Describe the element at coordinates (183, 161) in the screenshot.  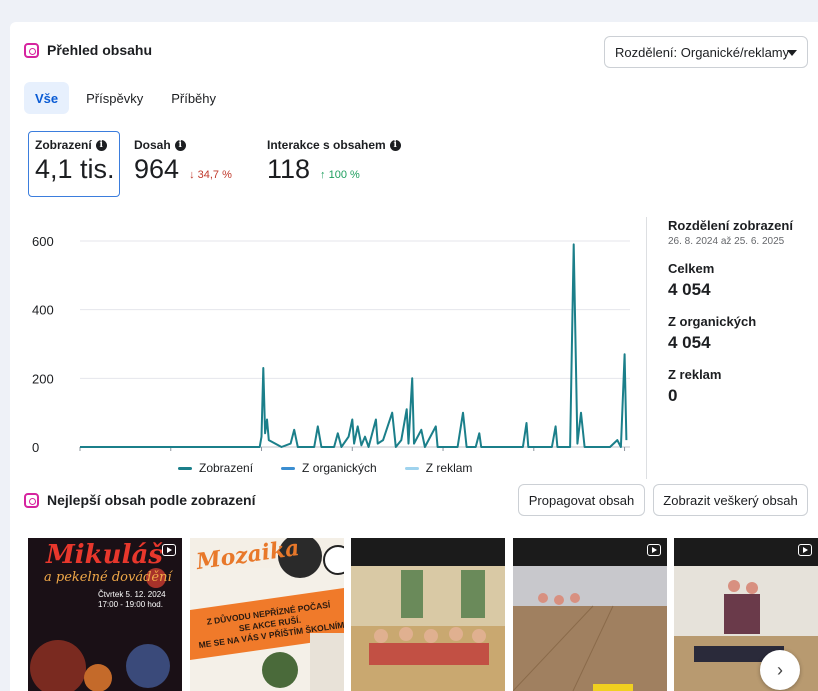
I see `metric-reach: Dosah i 964 ↓ 34,7 %` at that location.